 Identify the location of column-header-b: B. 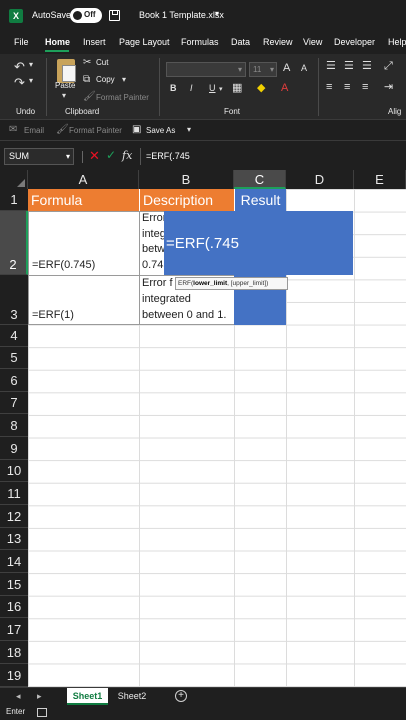
(186, 179).